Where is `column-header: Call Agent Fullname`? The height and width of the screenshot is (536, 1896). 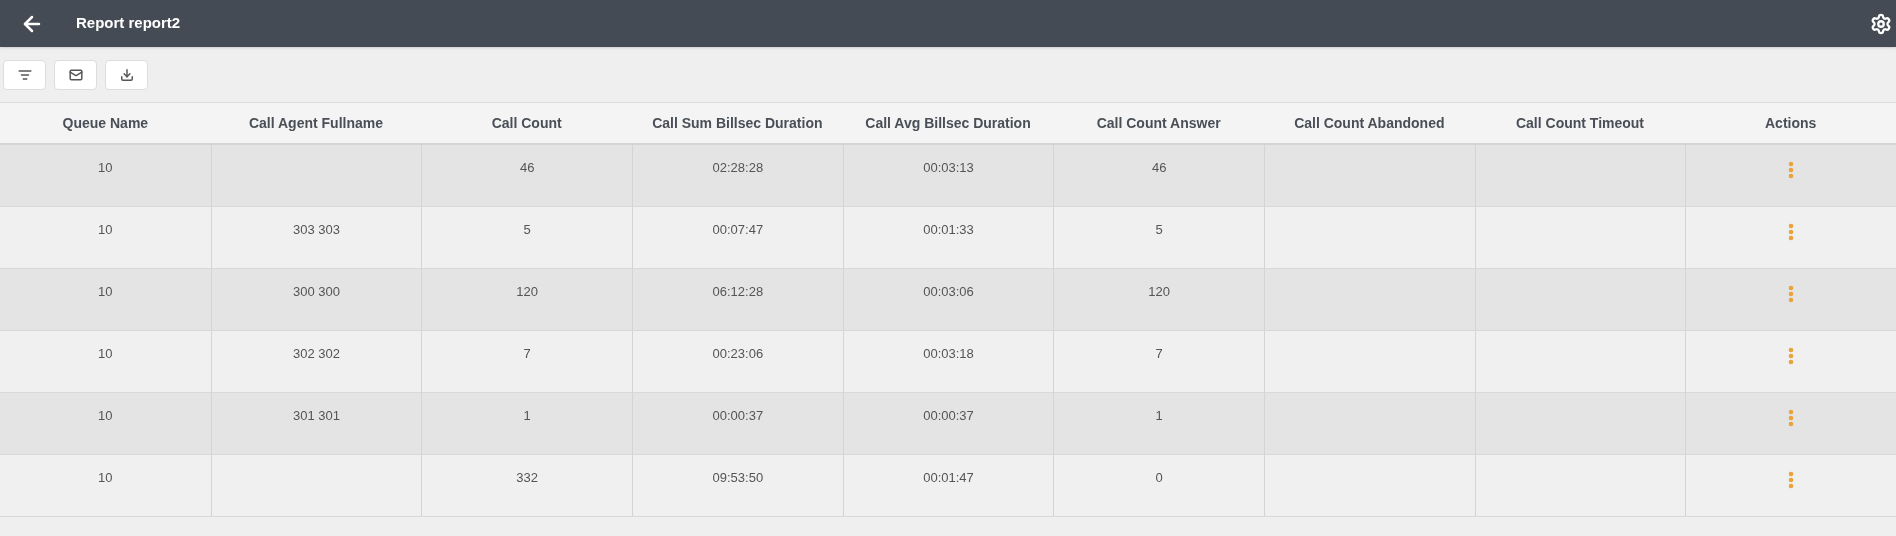 column-header: Call Agent Fullname is located at coordinates (315, 123).